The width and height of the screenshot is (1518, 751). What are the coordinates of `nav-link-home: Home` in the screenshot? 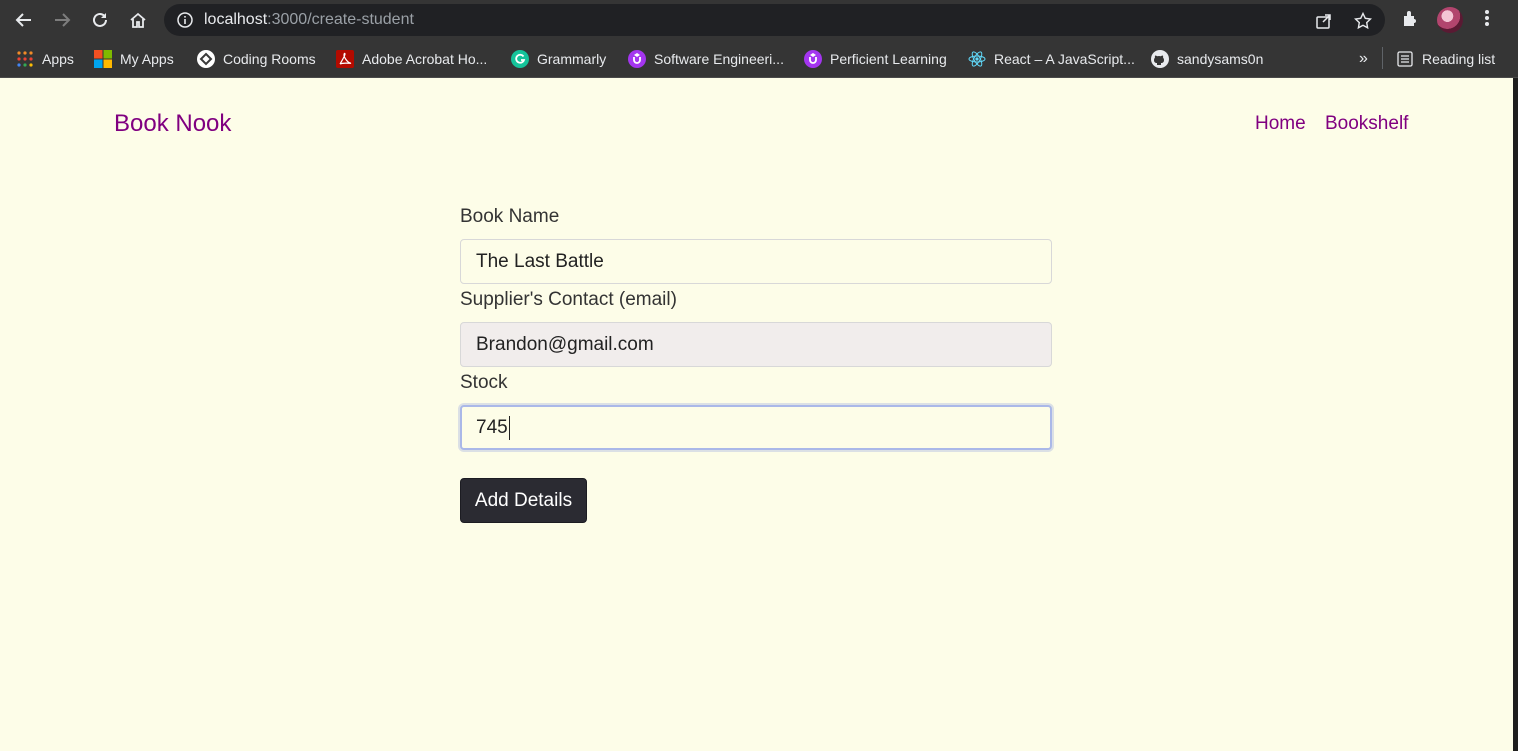 It's located at (1280, 124).